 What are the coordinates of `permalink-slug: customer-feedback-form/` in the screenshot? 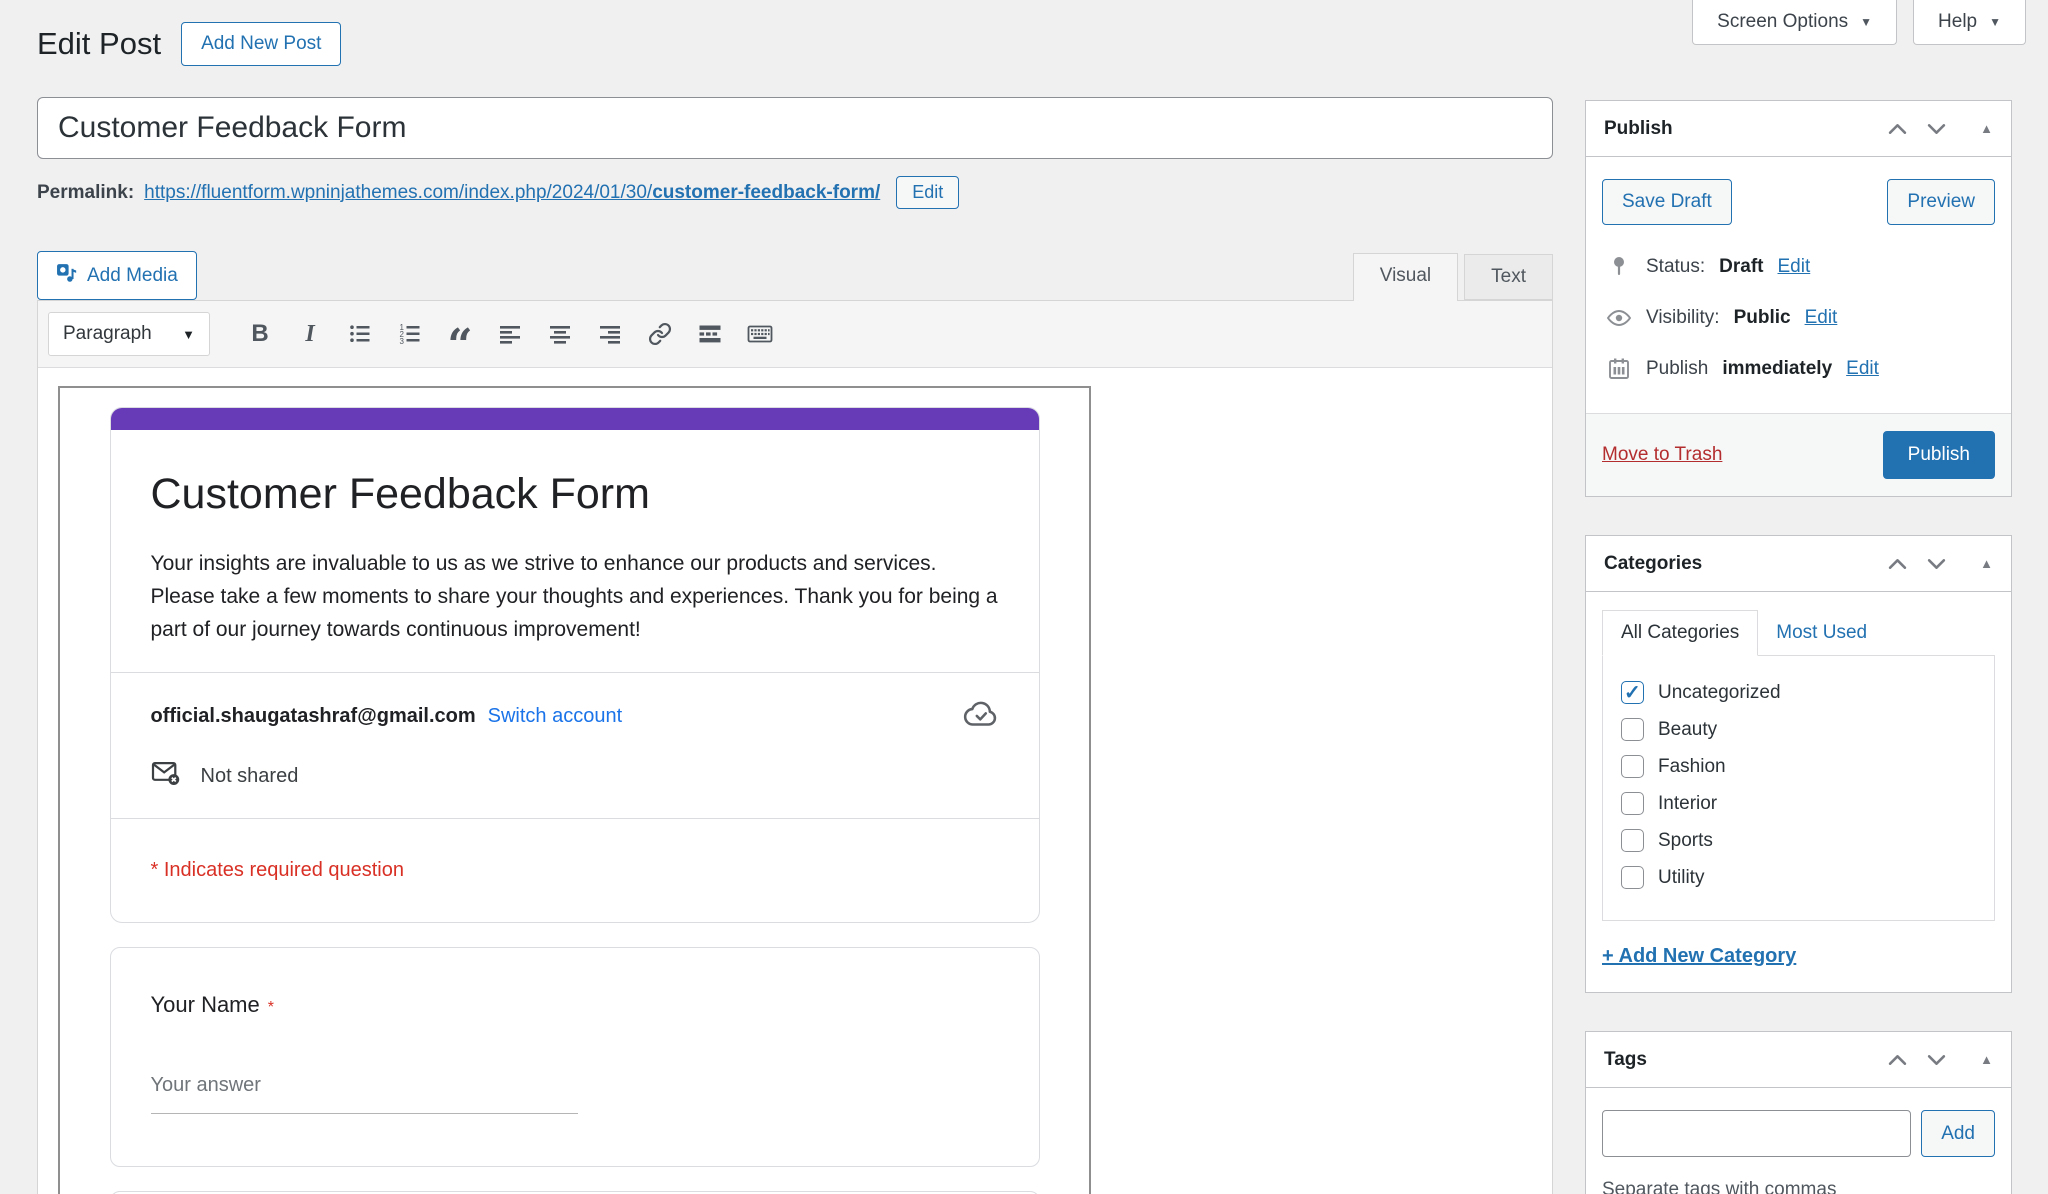 It's located at (766, 192).